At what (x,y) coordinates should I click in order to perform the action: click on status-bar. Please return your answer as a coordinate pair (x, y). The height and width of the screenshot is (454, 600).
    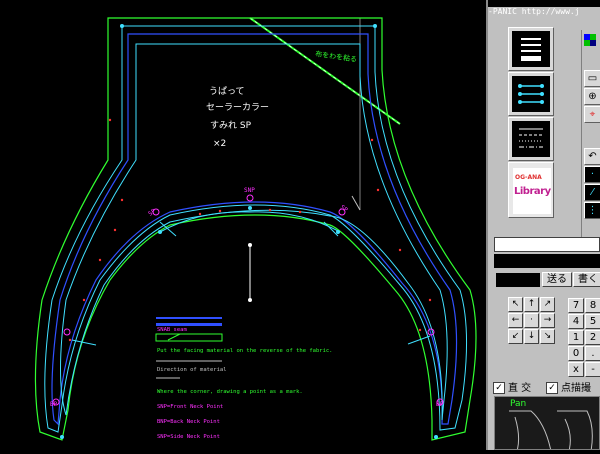
    Looking at the image, I should click on (547, 261).